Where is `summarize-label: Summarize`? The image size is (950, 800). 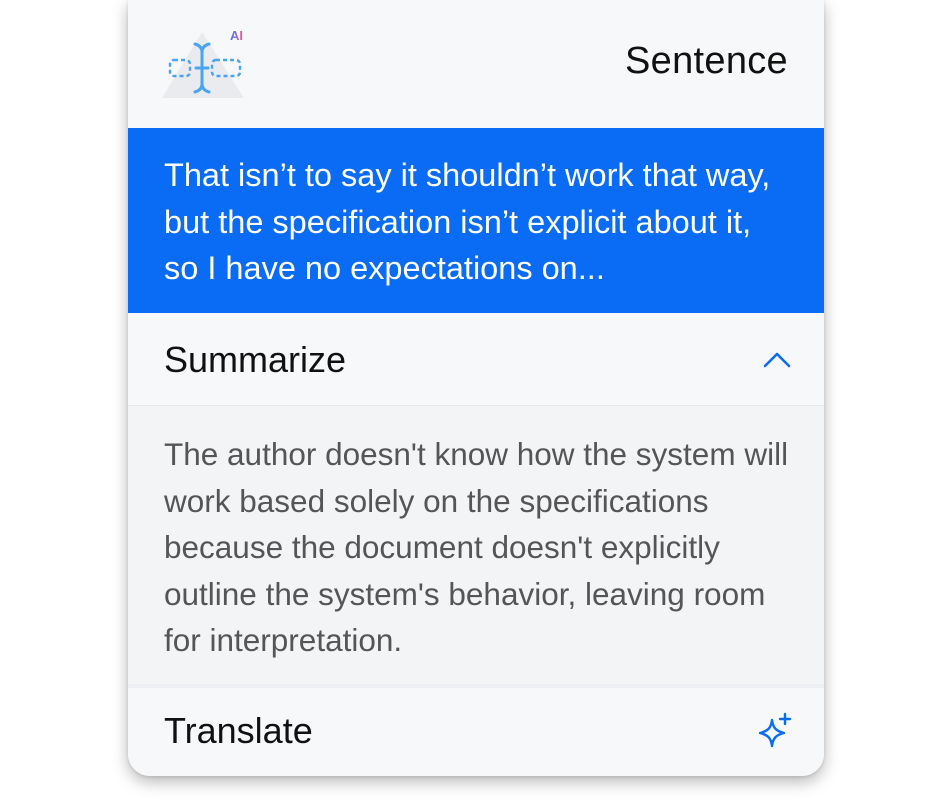
summarize-label: Summarize is located at coordinates (255, 359).